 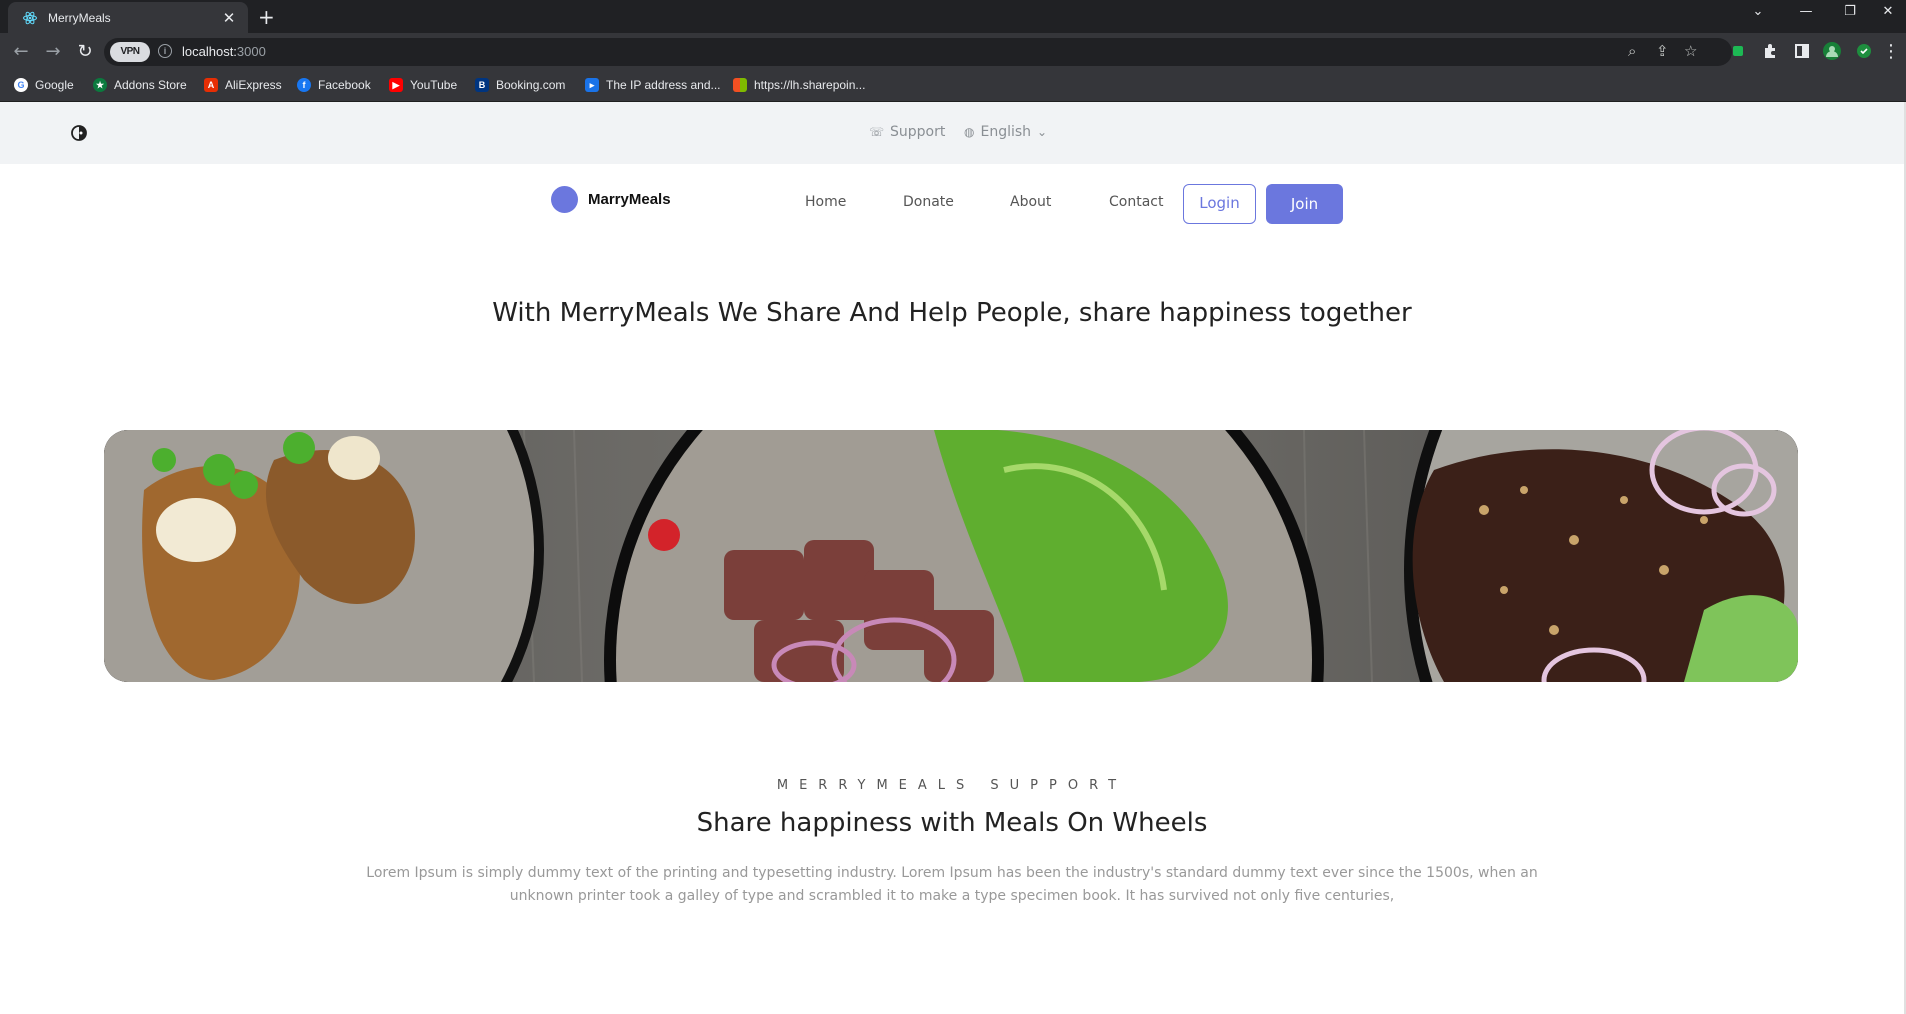 I want to click on browser-menu-icon: ⋮, so click(x=1891, y=52).